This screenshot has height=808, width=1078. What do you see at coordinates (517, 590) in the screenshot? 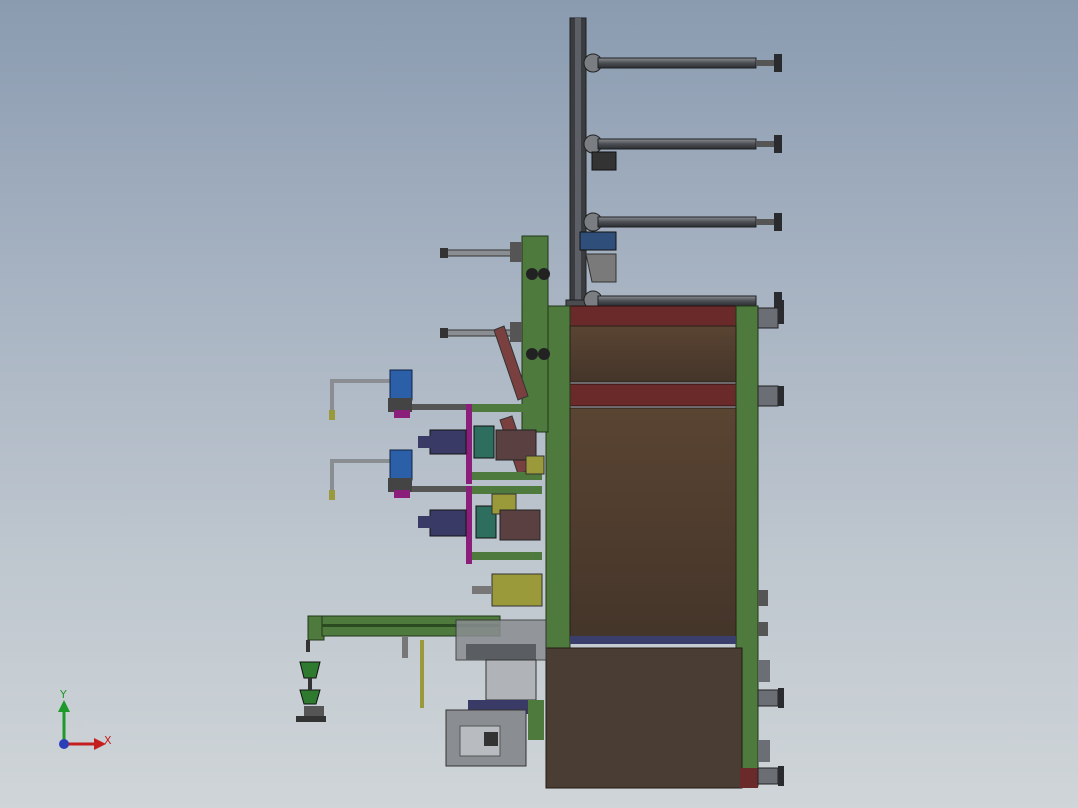
I see `olive-block` at bounding box center [517, 590].